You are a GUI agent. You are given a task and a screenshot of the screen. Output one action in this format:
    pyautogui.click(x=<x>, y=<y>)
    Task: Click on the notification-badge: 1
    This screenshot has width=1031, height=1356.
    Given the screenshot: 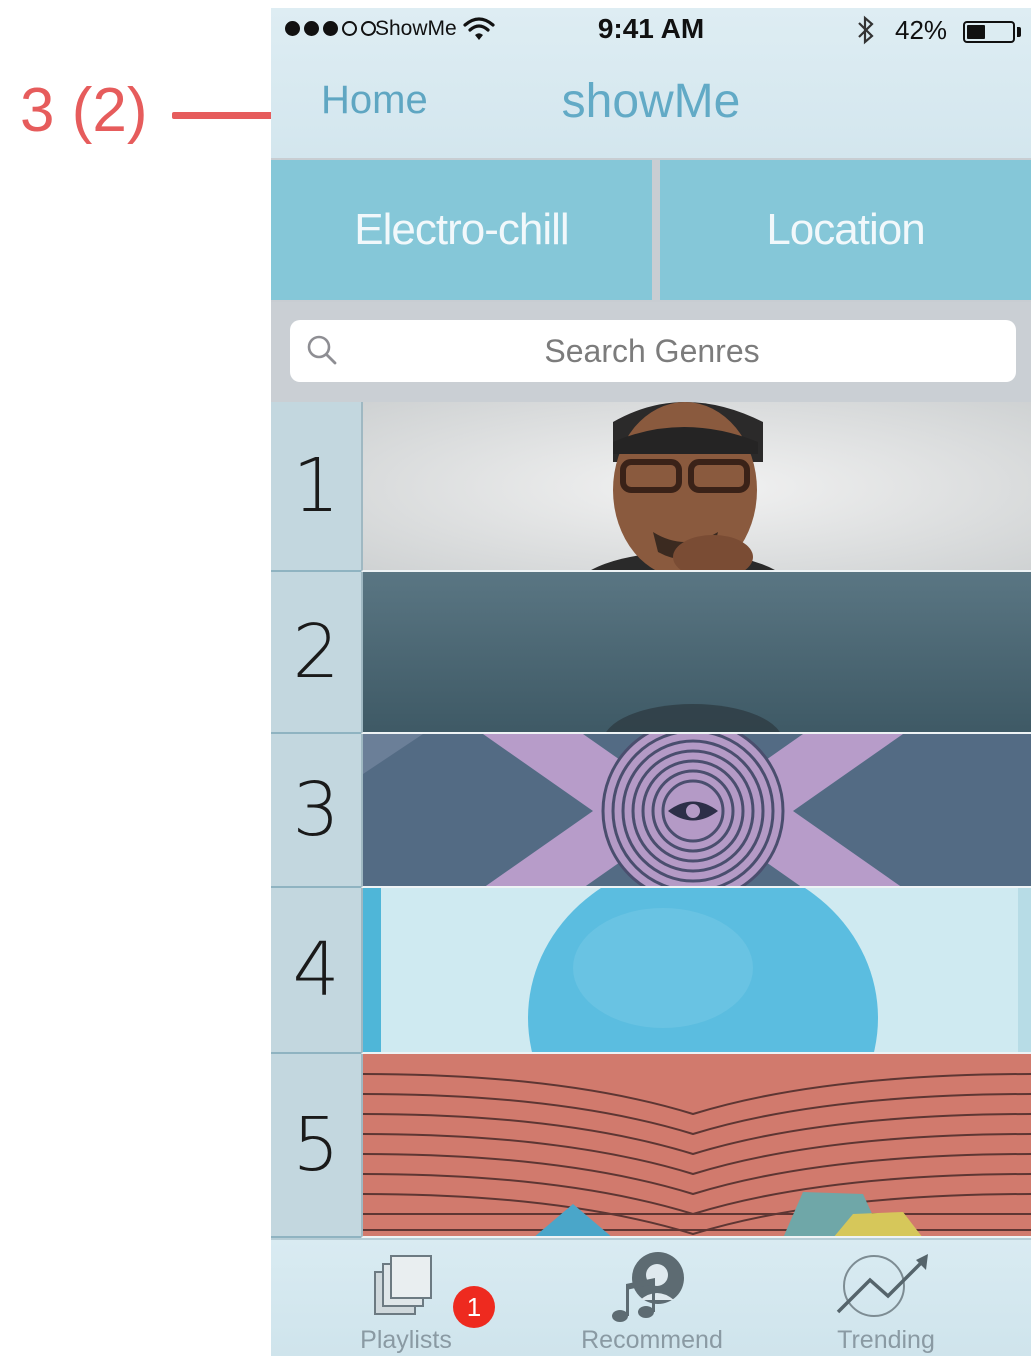 What is the action you would take?
    pyautogui.click(x=474, y=1307)
    